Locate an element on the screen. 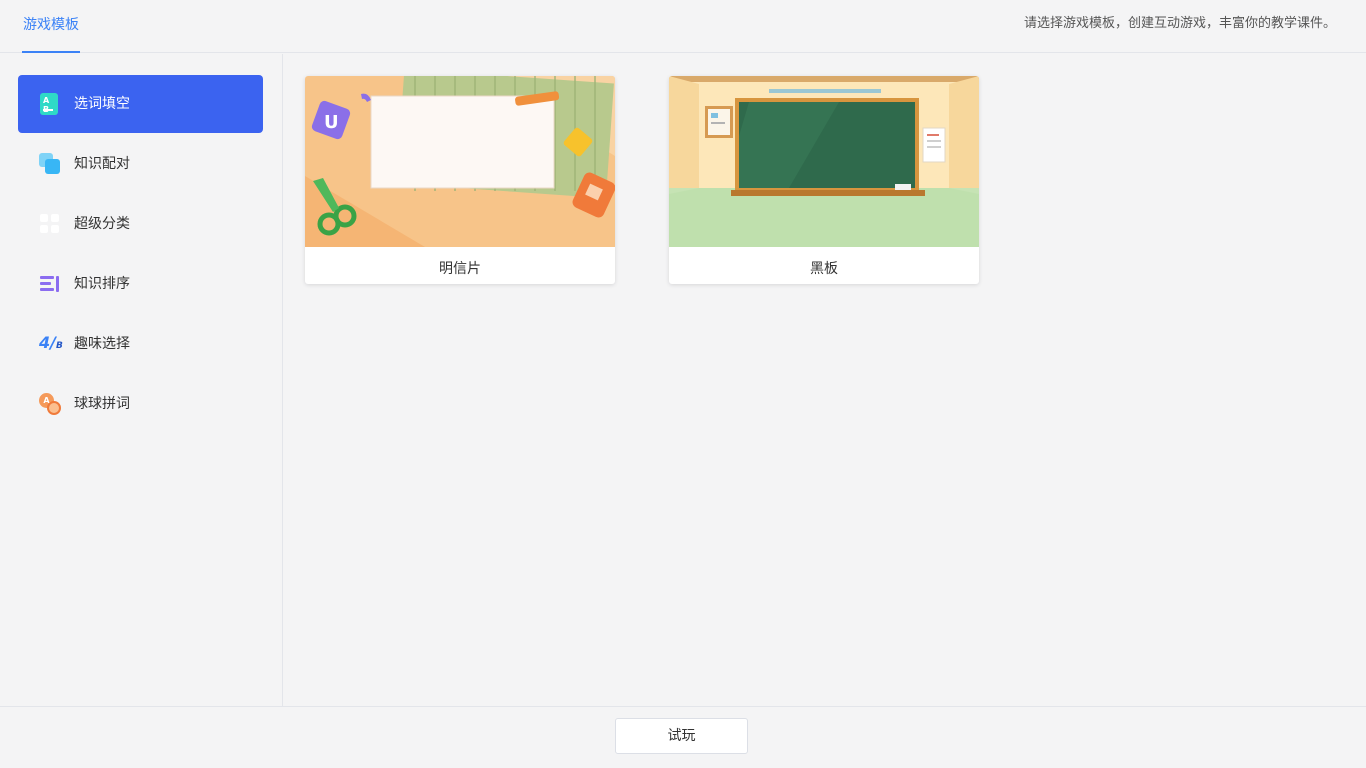 This screenshot has width=1366, height=768. sidebar-item-label: 知识排序 is located at coordinates (102, 284).